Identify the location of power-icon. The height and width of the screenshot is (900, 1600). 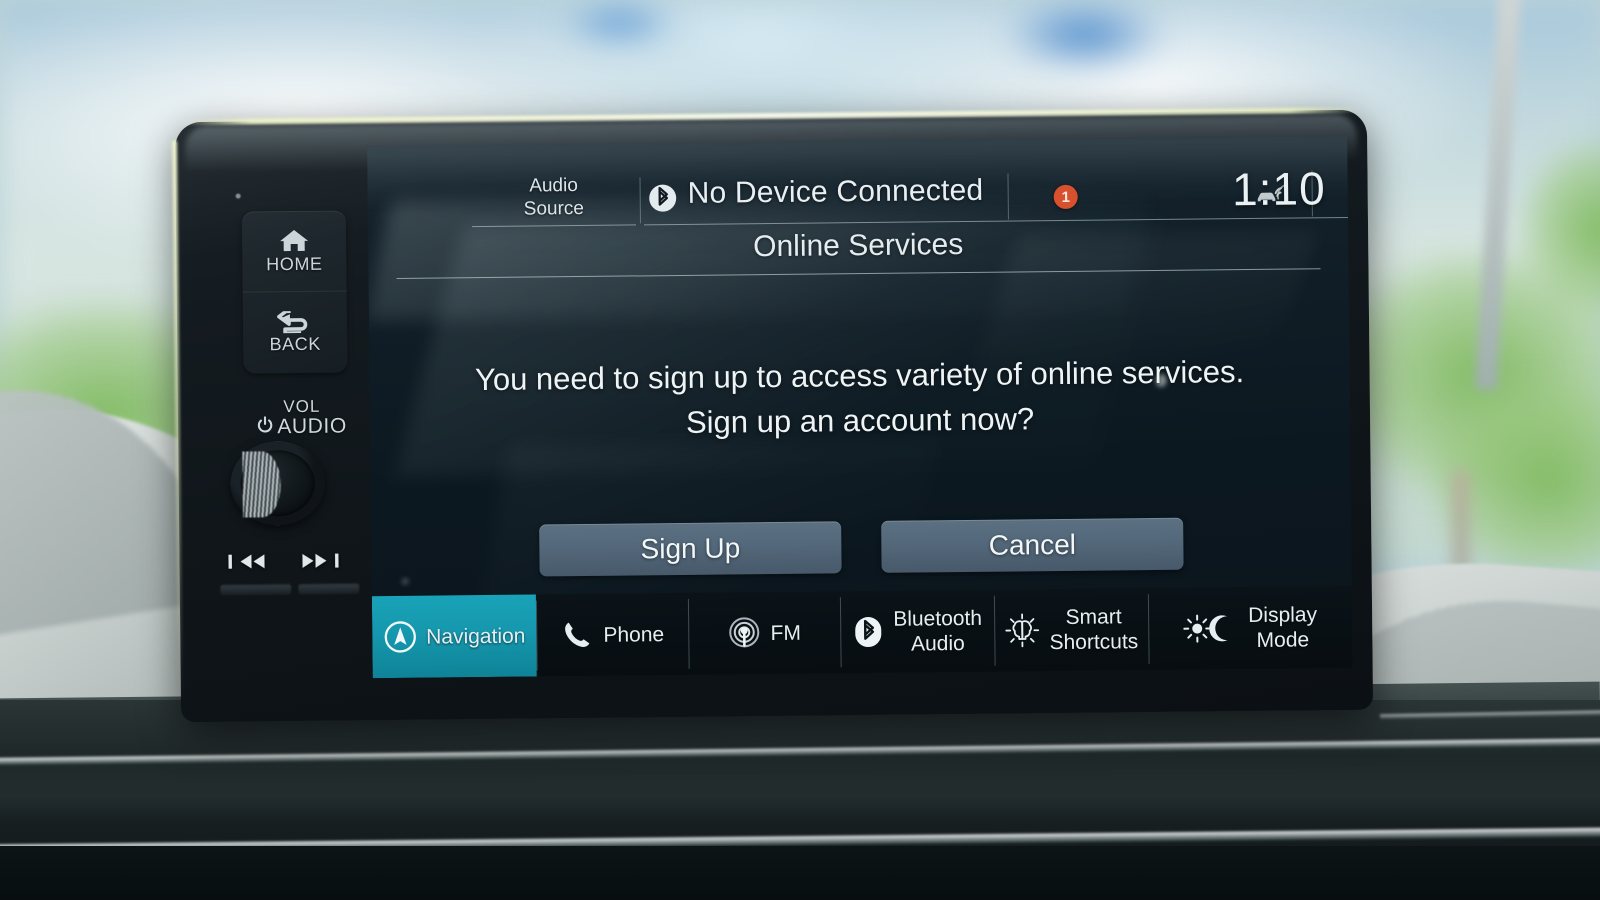
(265, 427).